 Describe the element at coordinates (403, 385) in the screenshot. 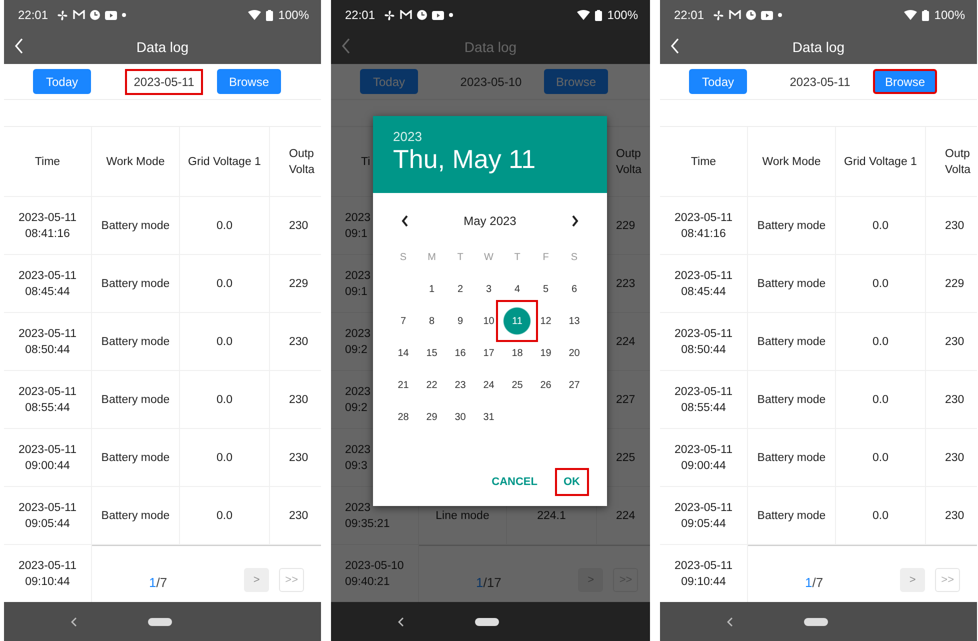

I see `calendar-day: 21` at that location.